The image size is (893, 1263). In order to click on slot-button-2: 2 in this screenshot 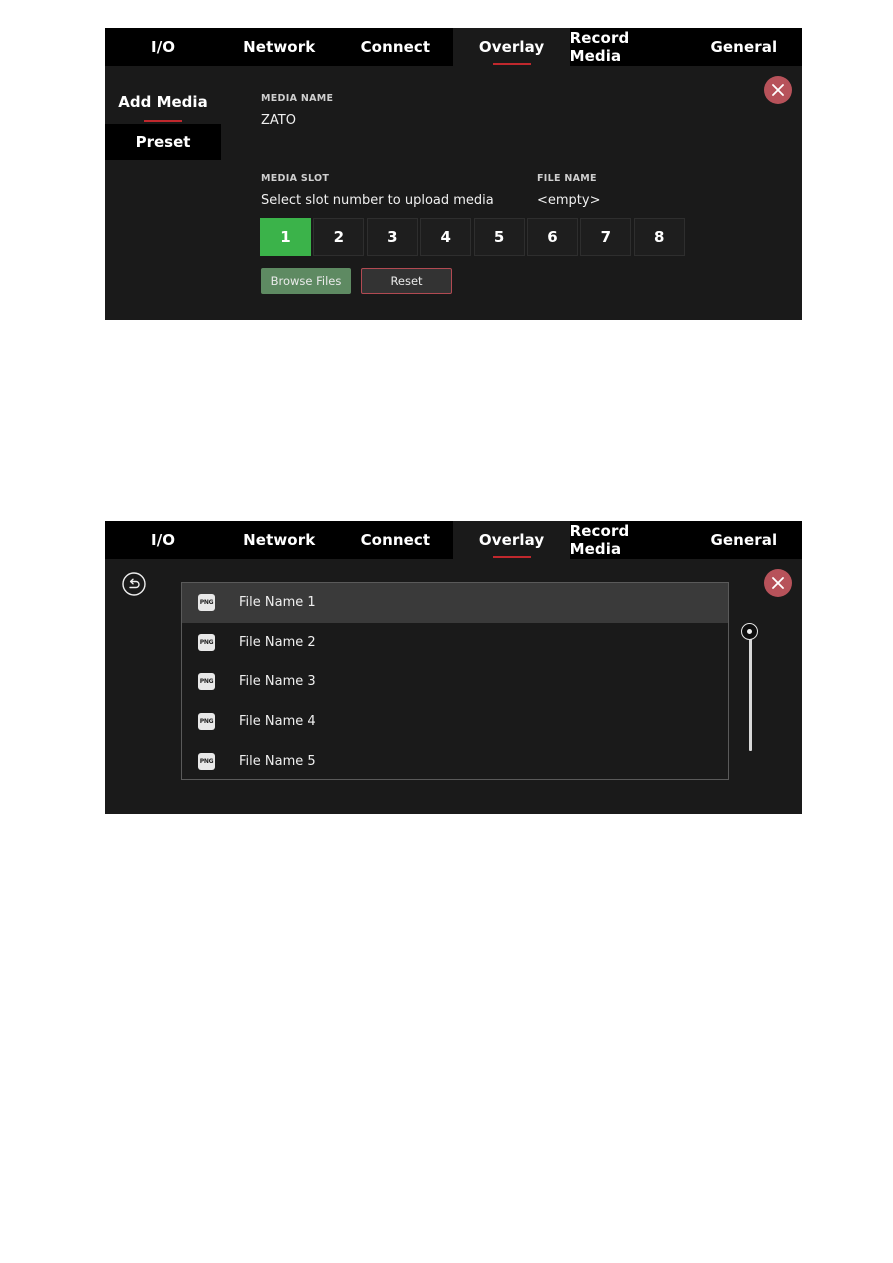, I will do `click(339, 237)`.